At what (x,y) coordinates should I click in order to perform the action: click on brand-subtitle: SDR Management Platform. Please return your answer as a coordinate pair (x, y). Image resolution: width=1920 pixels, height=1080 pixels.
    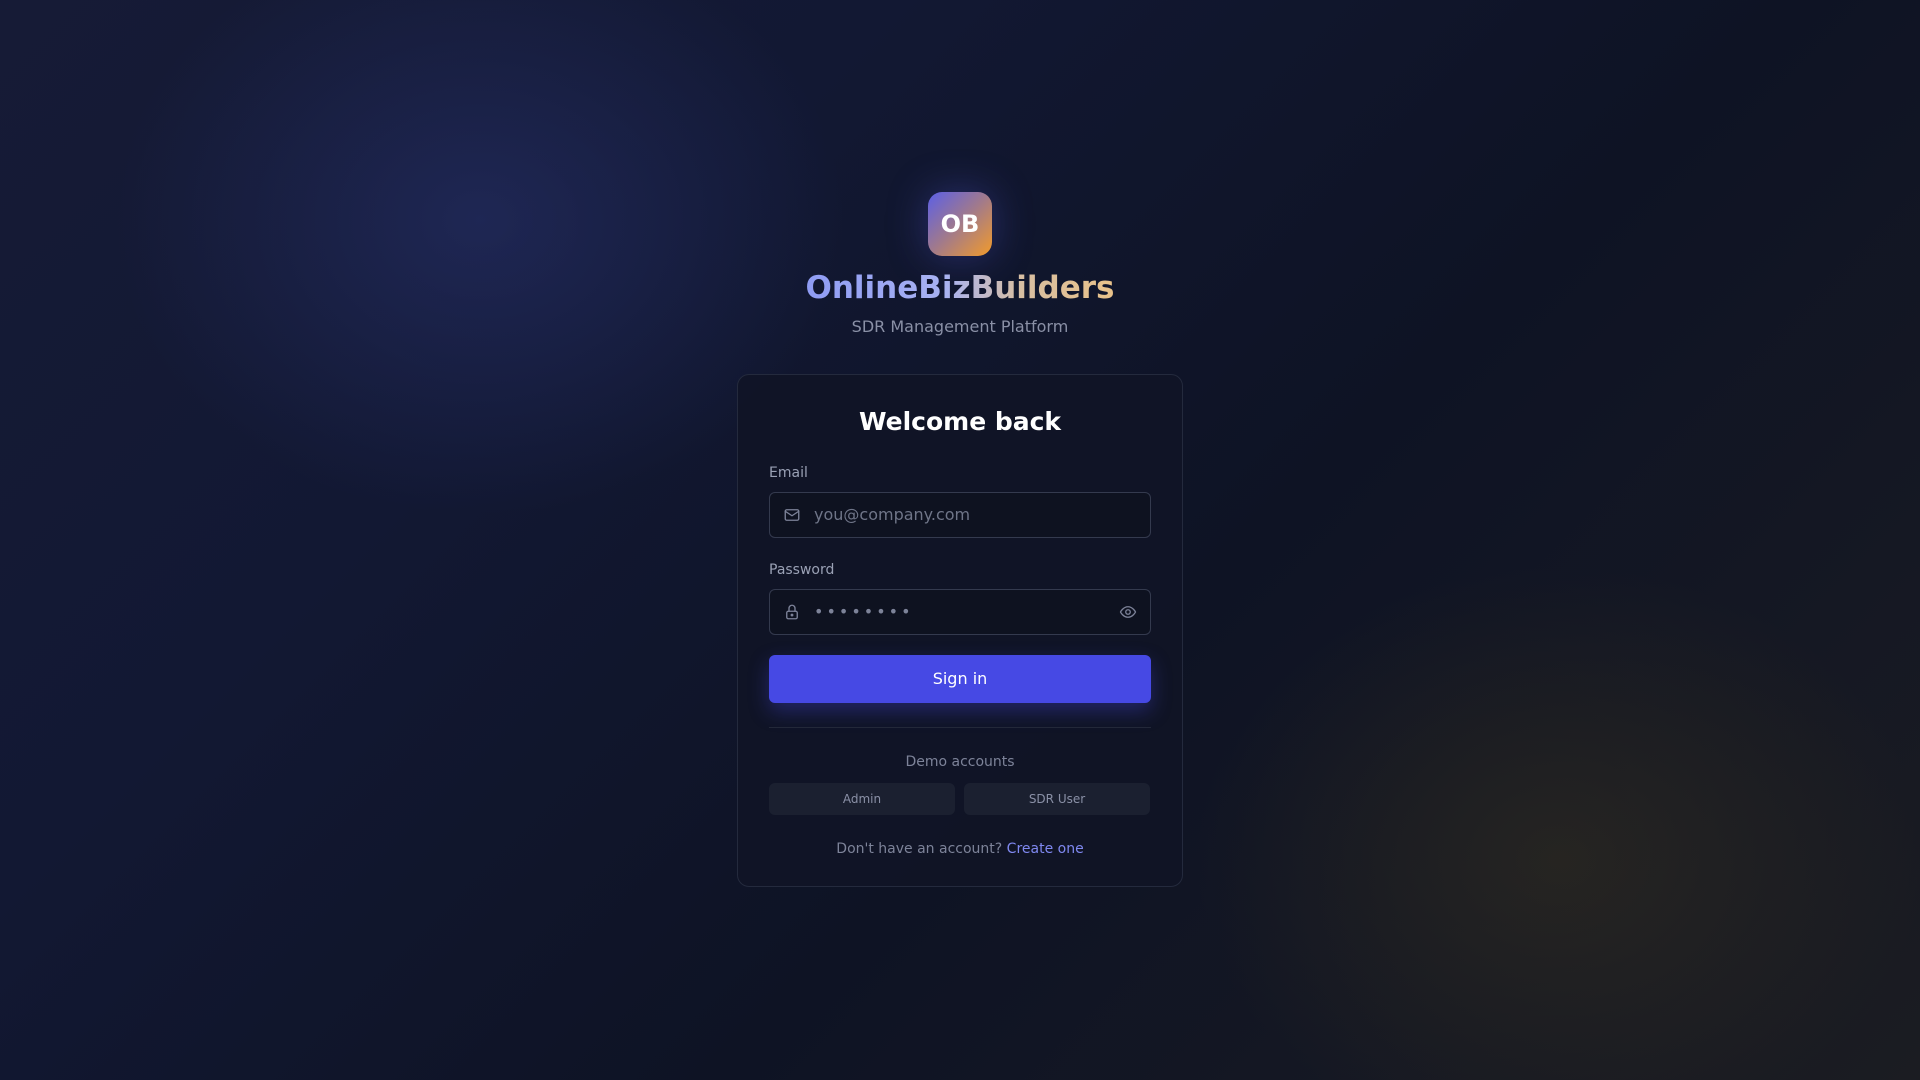
    Looking at the image, I should click on (960, 327).